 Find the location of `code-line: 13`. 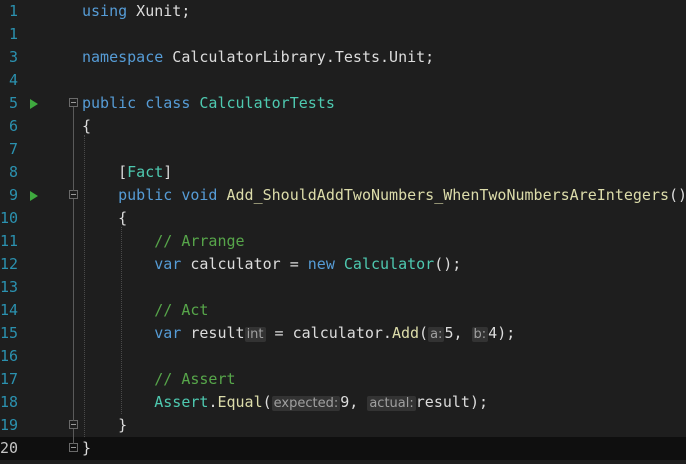

code-line: 13 is located at coordinates (343, 287).